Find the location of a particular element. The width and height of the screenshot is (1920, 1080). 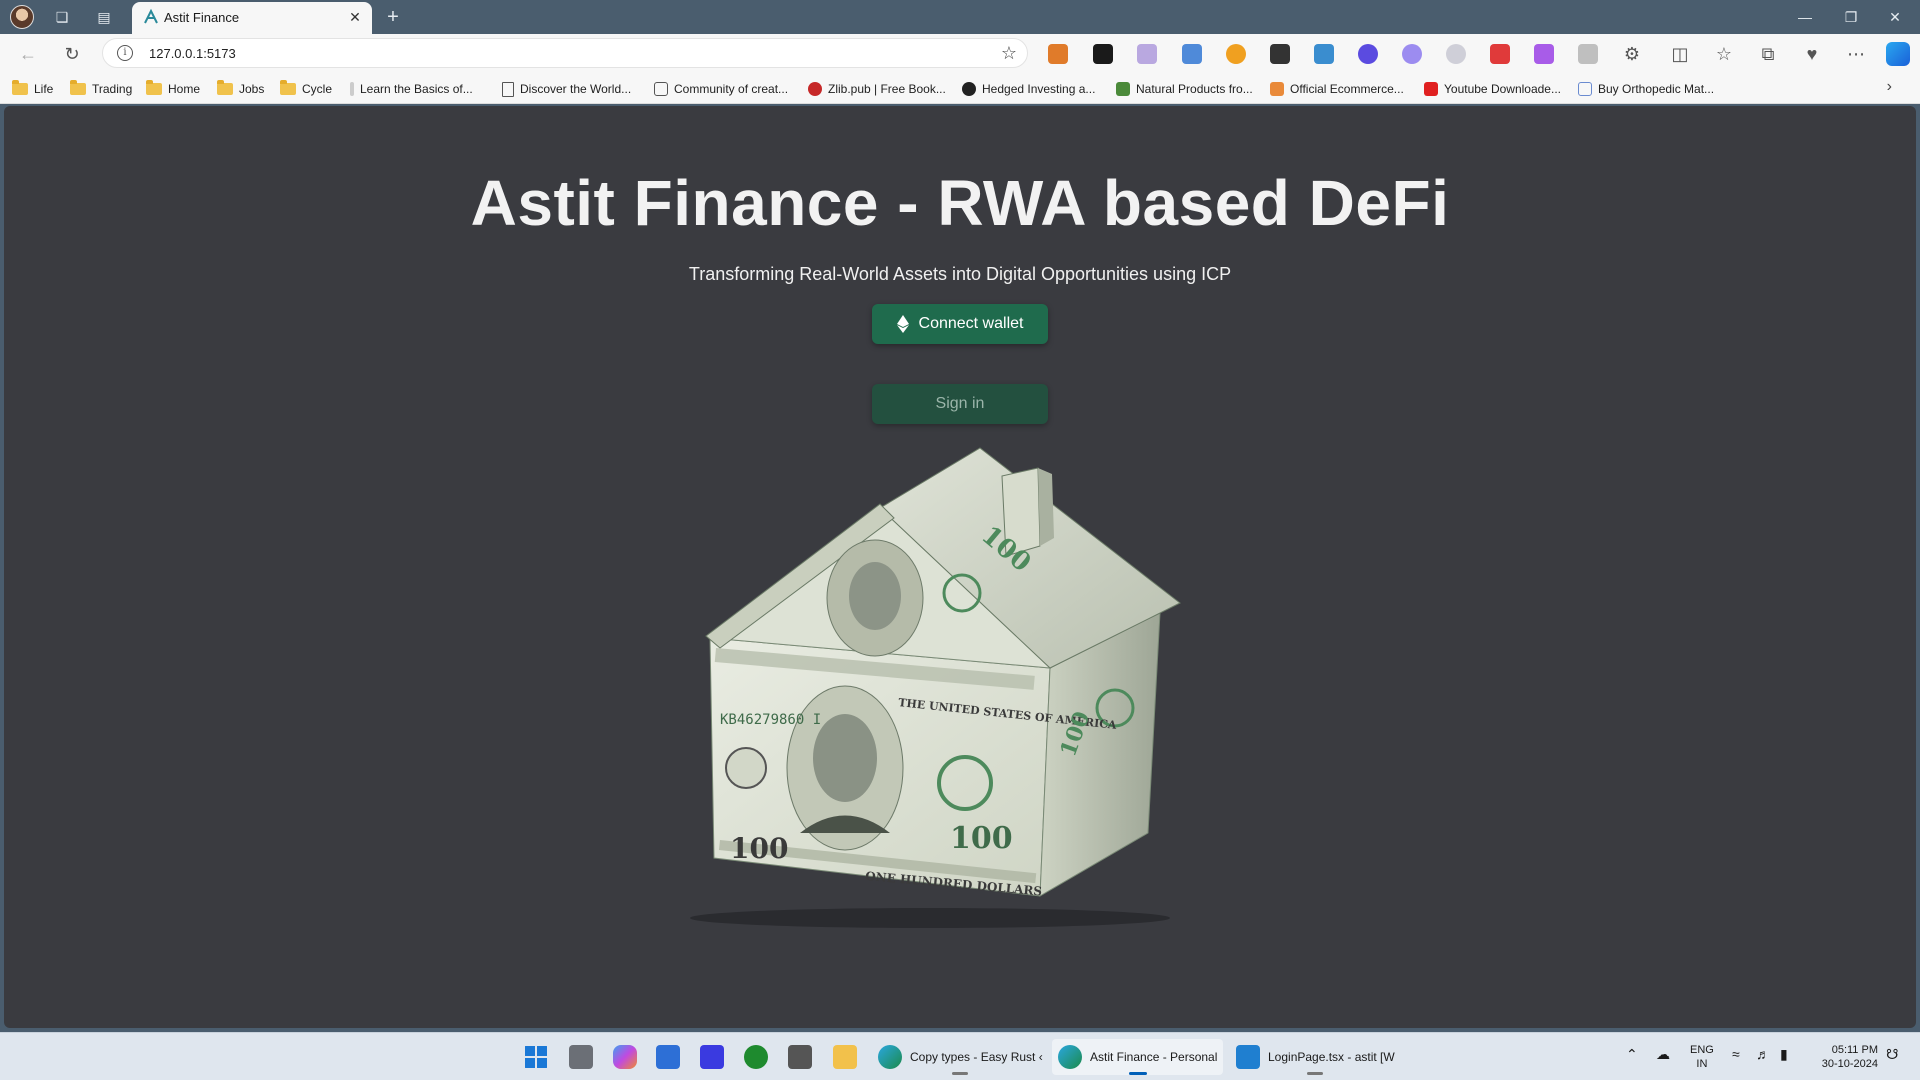

editor-app-icon is located at coordinates (712, 1057).